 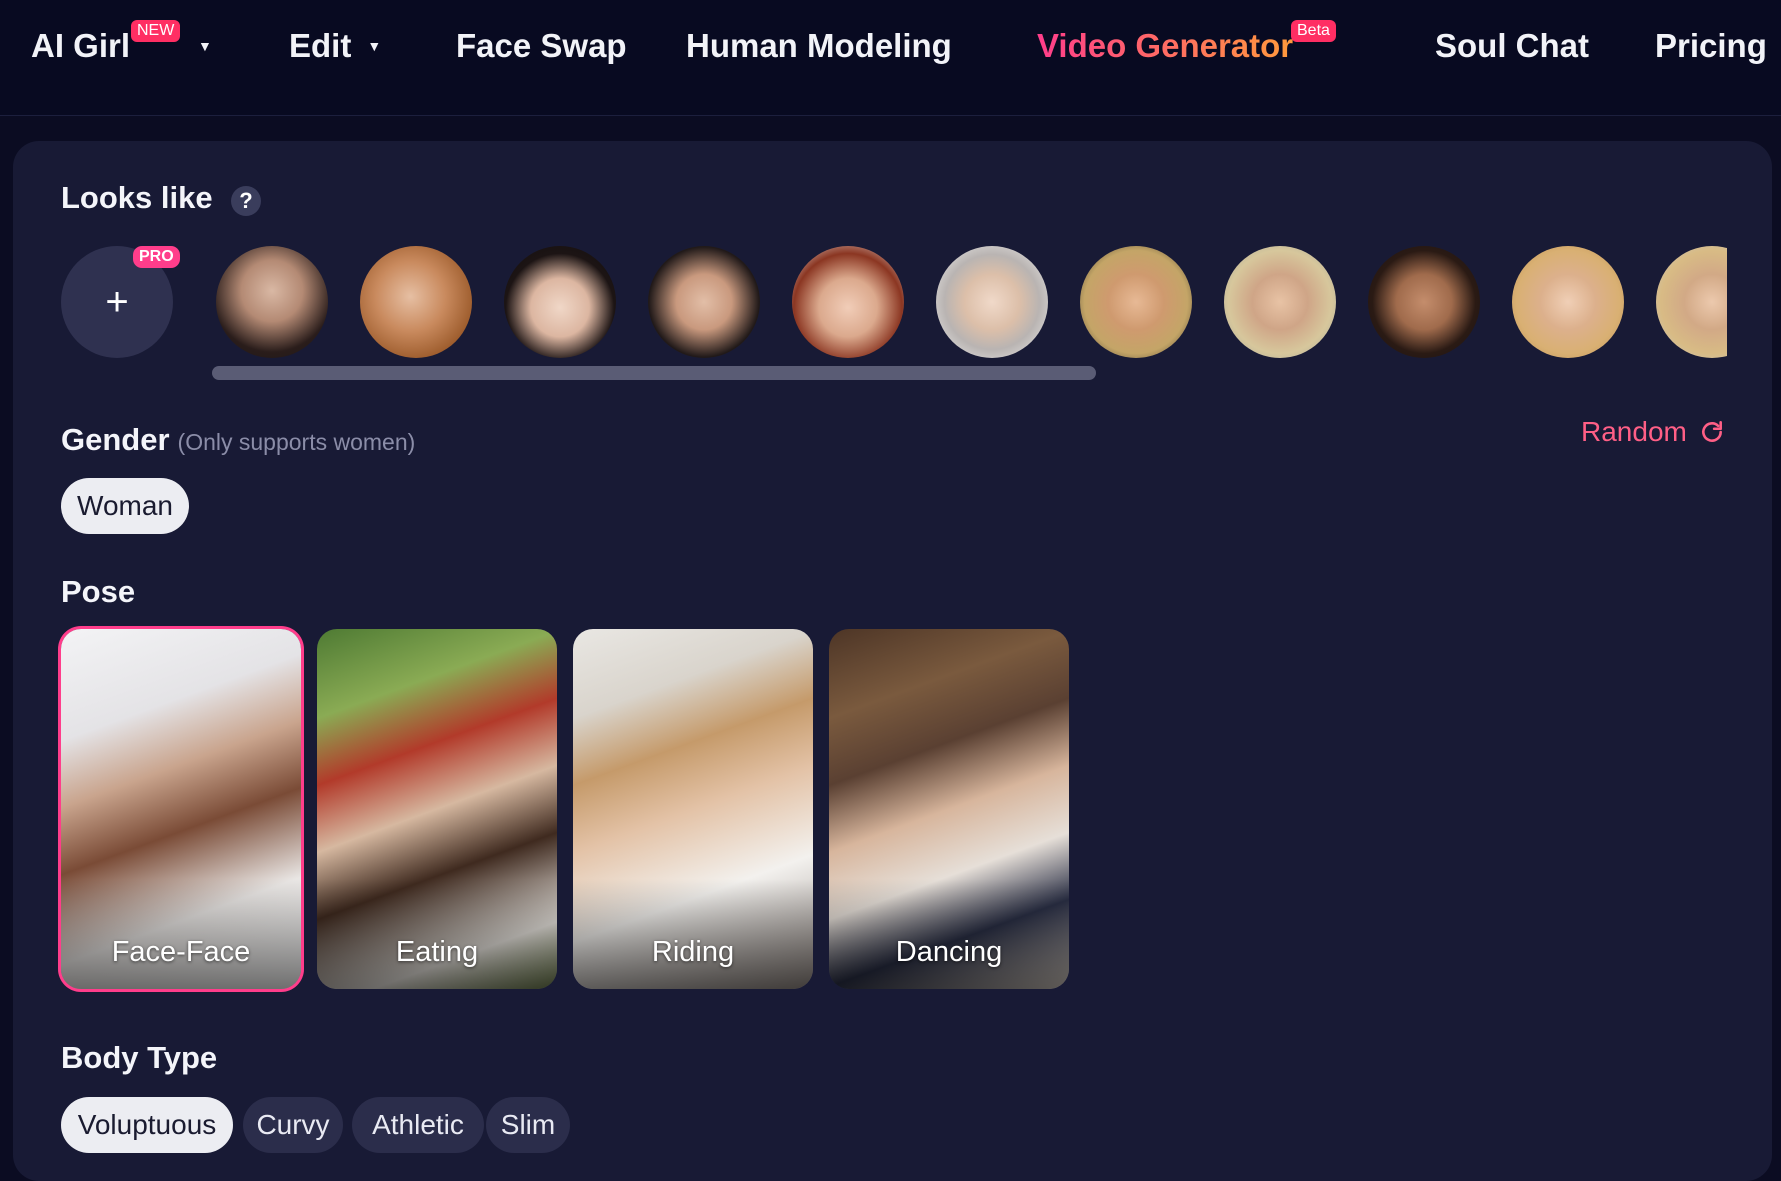 I want to click on gender-note: (Only supports women), so click(x=296, y=442).